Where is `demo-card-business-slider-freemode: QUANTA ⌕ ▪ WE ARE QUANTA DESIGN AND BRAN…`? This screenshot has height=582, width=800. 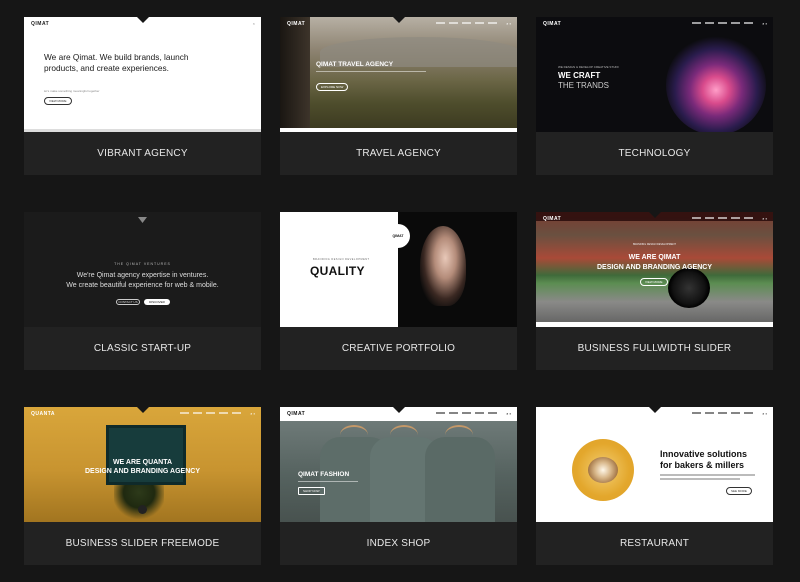
demo-card-business-slider-freemode: QUANTA ⌕ ▪ WE ARE QUANTA DESIGN AND BRAN… is located at coordinates (142, 486).